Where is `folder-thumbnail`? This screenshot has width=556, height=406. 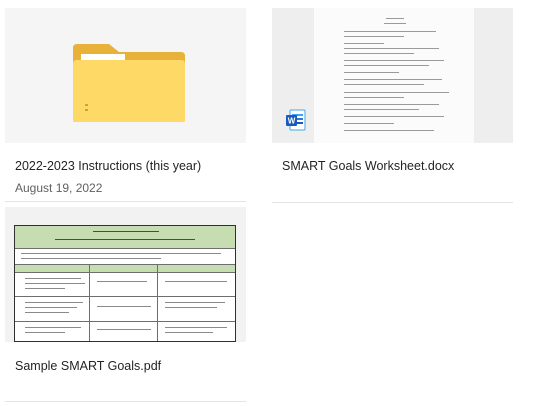 folder-thumbnail is located at coordinates (125, 75).